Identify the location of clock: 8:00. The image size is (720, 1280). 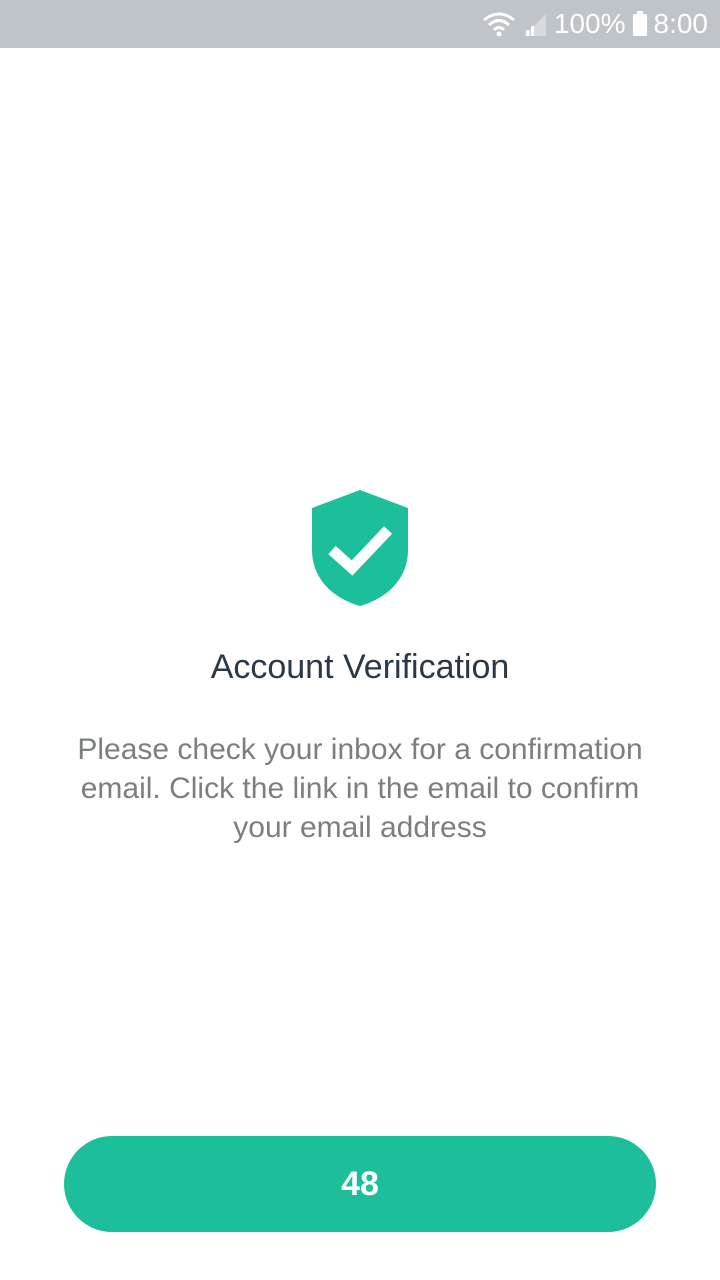
(681, 23).